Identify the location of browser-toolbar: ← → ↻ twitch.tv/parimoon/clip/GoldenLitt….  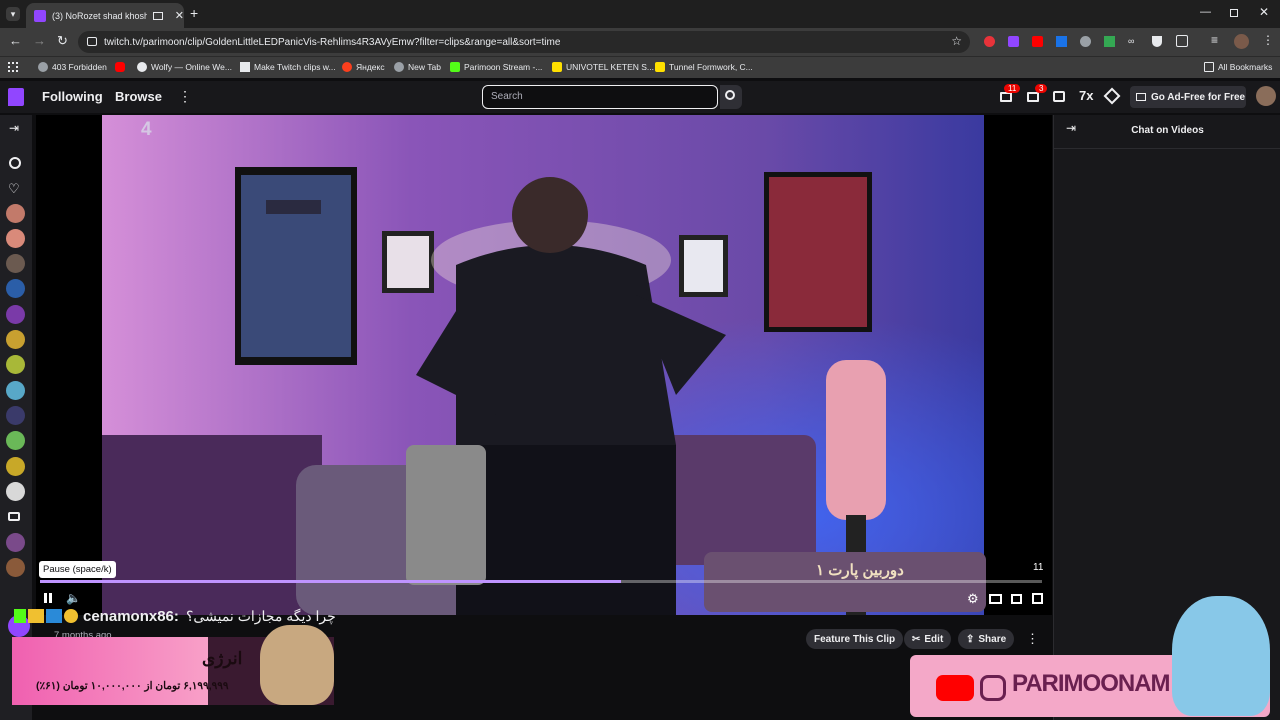
(640, 42).